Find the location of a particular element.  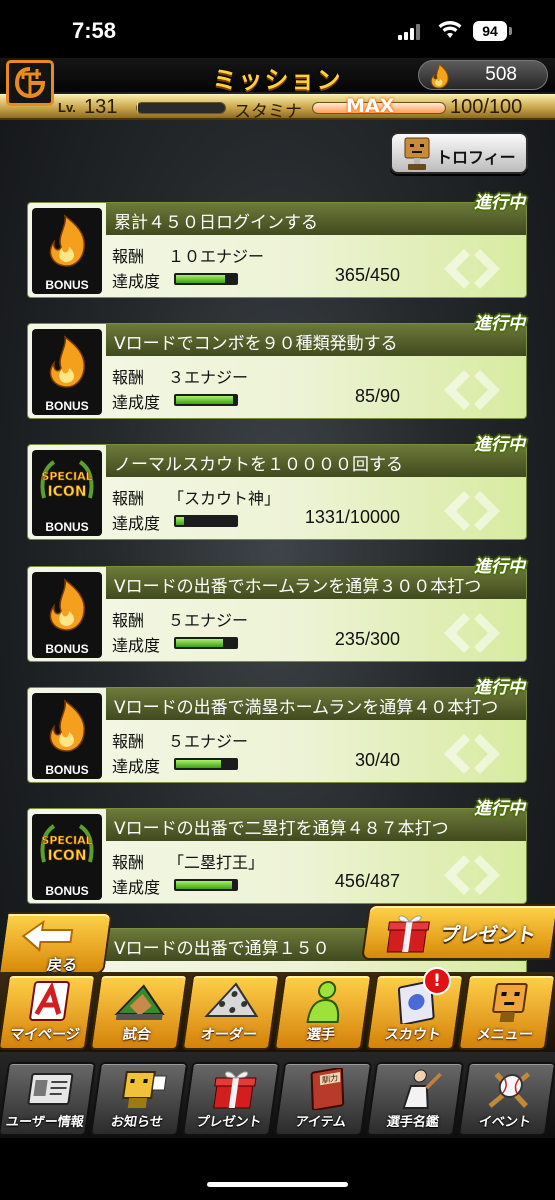

mission-title-bar: Vロードの出番で満塁ホームランを通算４０本打つ is located at coordinates (316, 704).